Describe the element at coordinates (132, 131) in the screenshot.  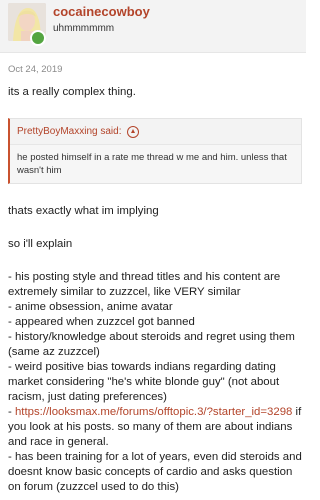
I see `arrow-up-circle-icon` at that location.